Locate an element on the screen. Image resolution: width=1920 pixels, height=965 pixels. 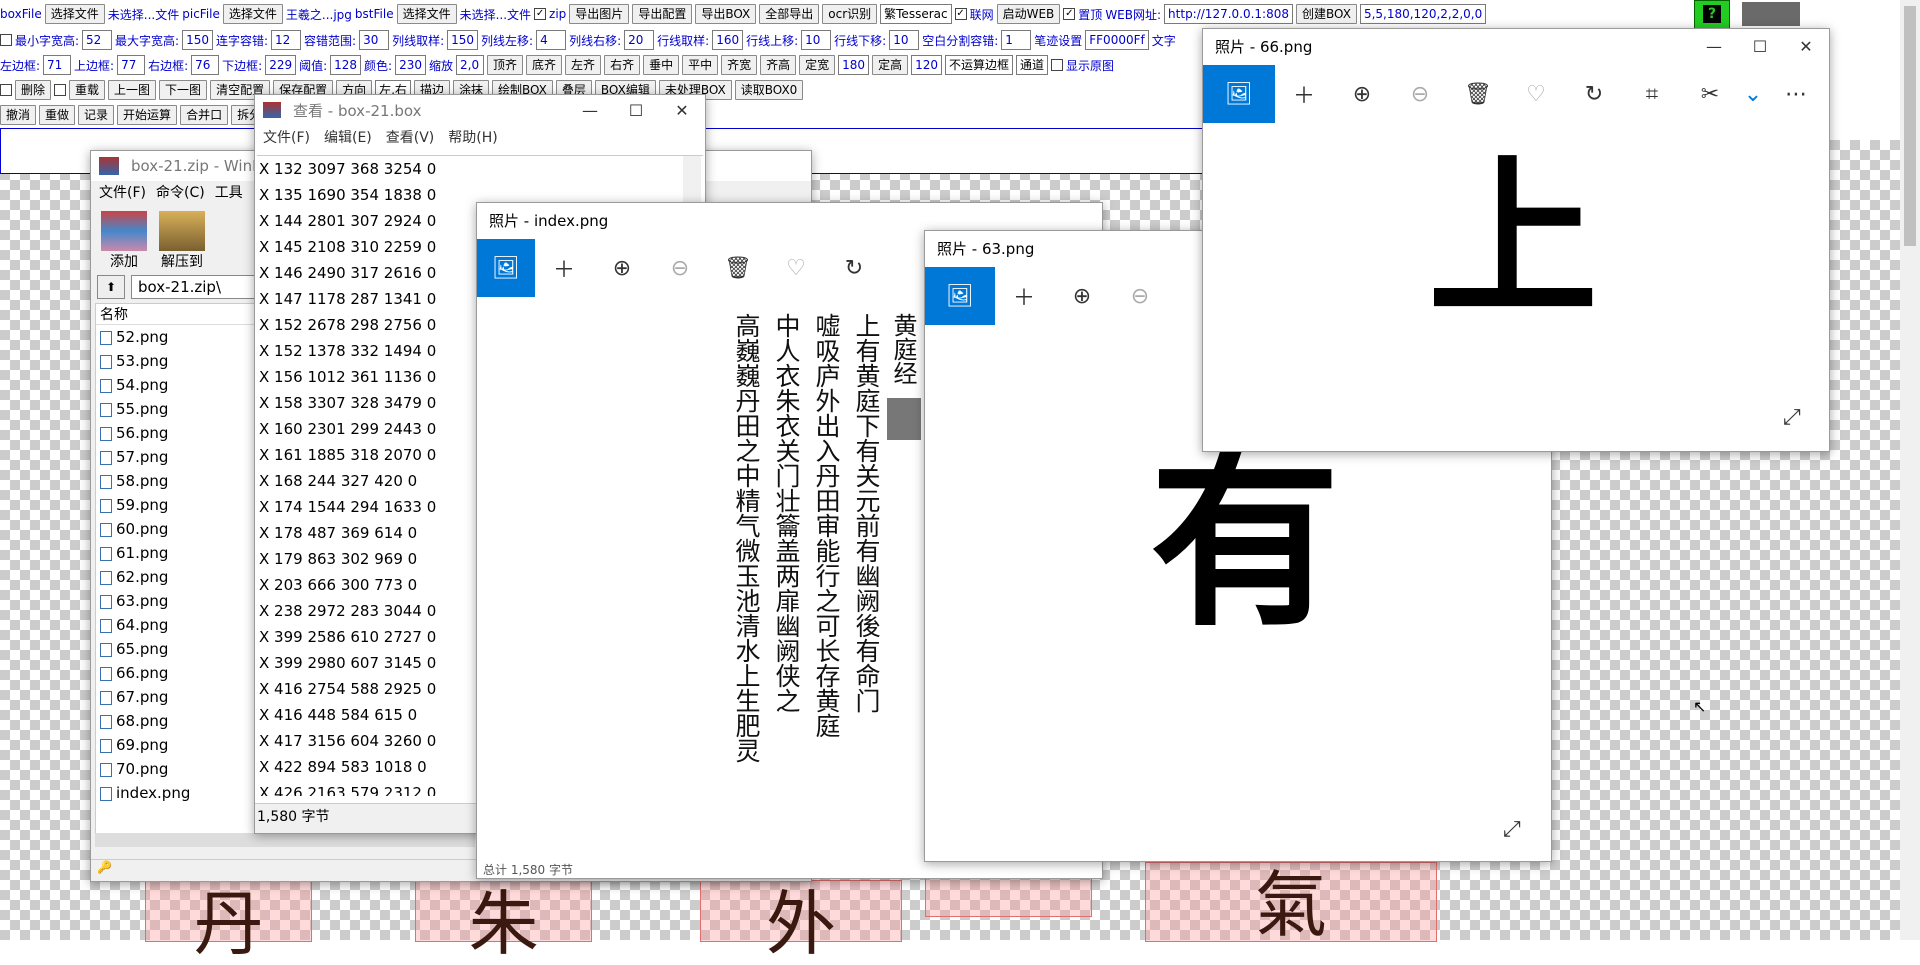
align-button: 顶齐 is located at coordinates (505, 65).